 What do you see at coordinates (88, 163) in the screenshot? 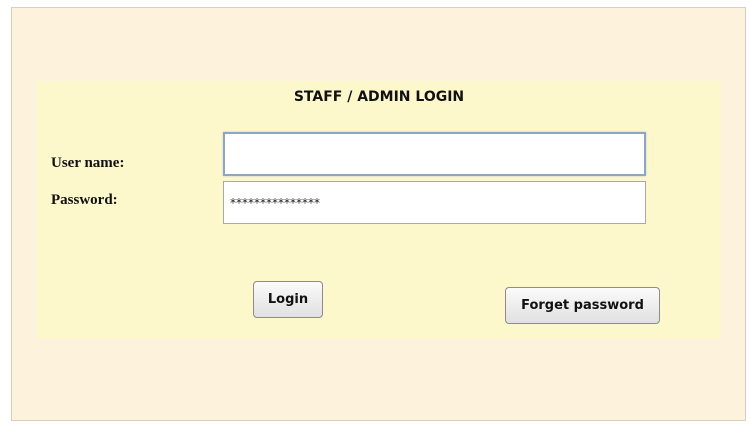
I see `username-label: User name:` at bounding box center [88, 163].